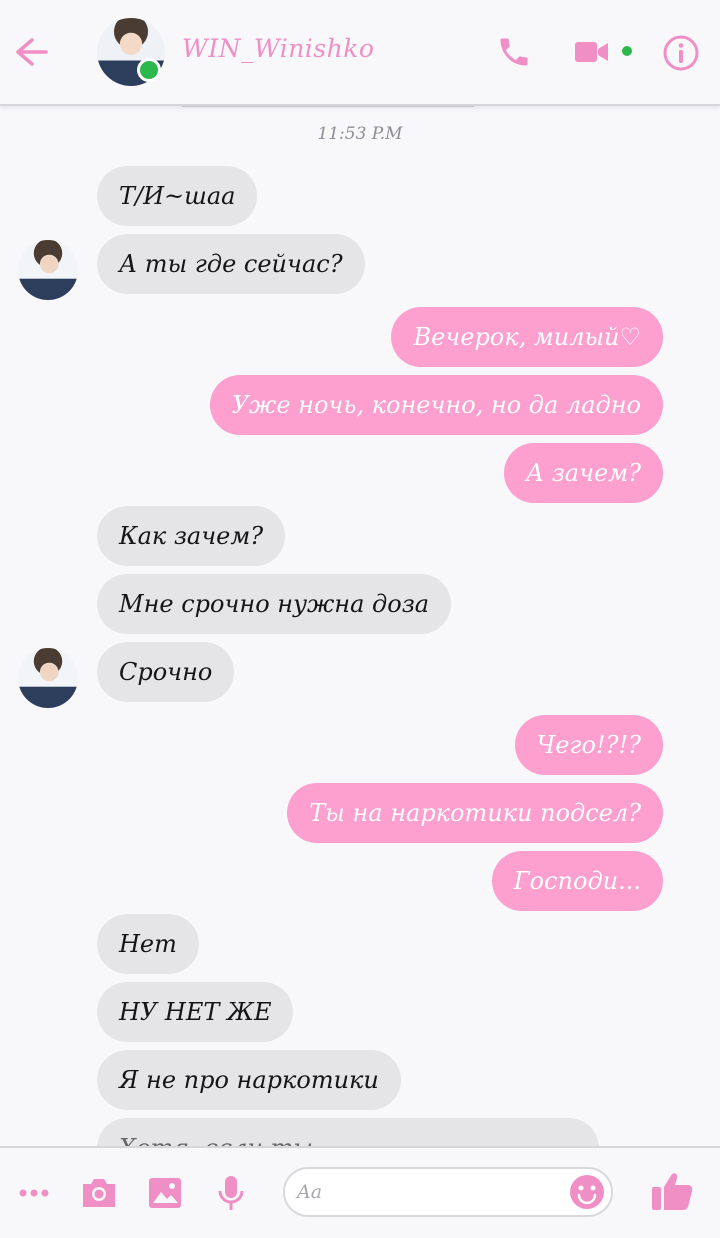 The width and height of the screenshot is (720, 1238). What do you see at coordinates (448, 1192) in the screenshot?
I see `message-input: Aa` at bounding box center [448, 1192].